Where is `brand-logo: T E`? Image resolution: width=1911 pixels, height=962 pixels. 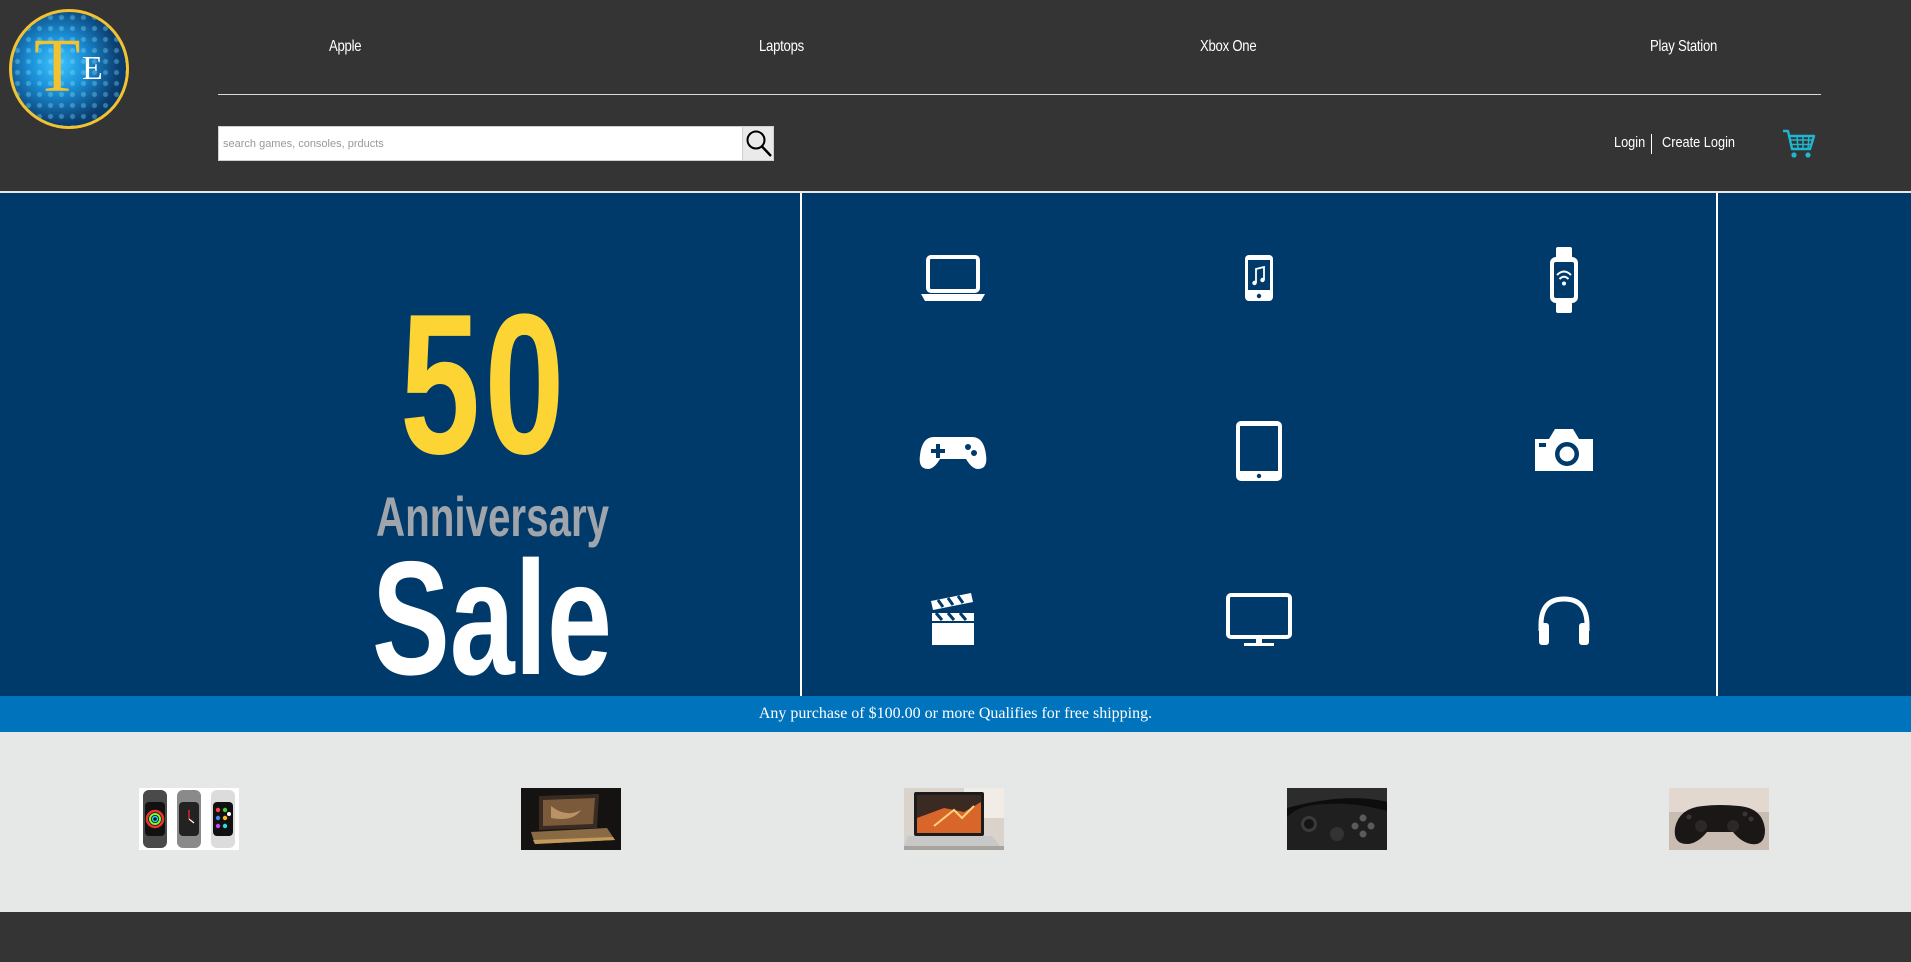
brand-logo: T E is located at coordinates (69, 69).